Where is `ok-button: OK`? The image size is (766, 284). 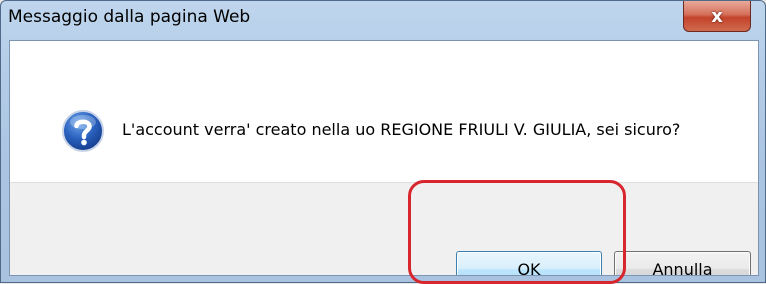
ok-button: OK is located at coordinates (529, 263).